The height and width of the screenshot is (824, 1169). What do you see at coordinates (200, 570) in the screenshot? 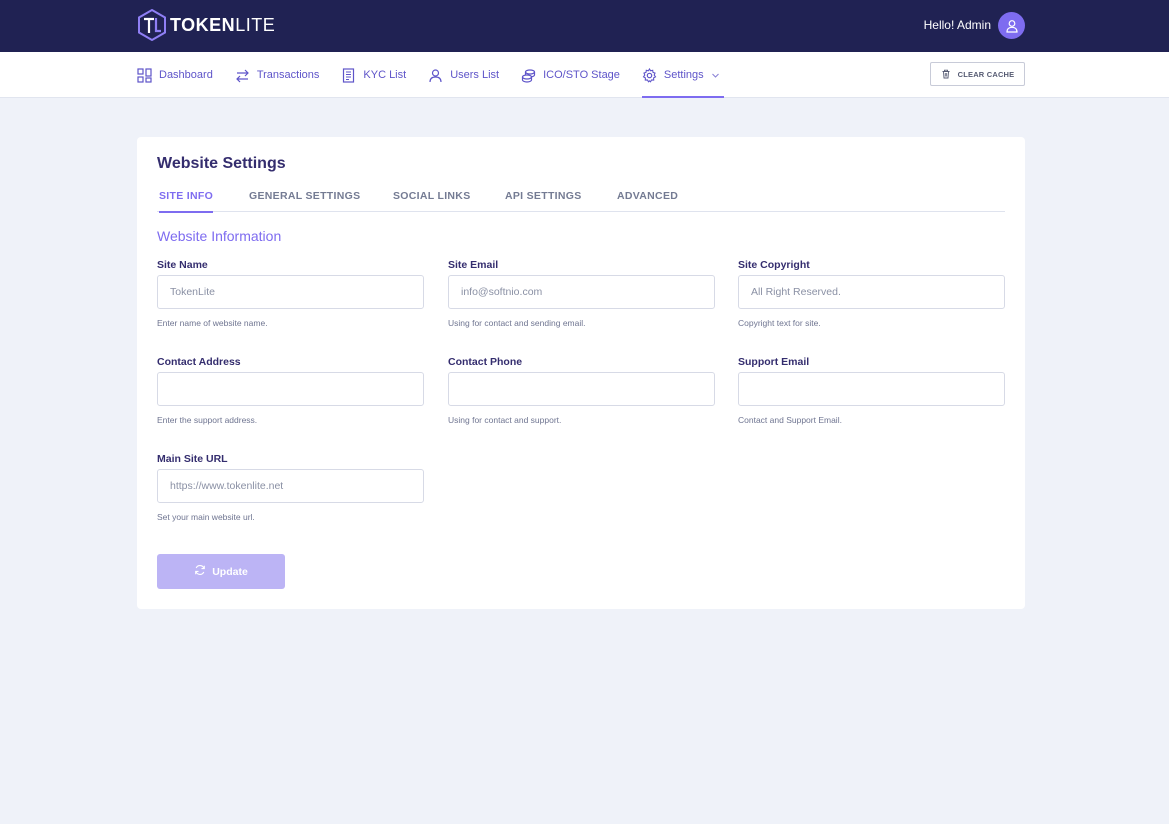
I see `refresh-icon` at bounding box center [200, 570].